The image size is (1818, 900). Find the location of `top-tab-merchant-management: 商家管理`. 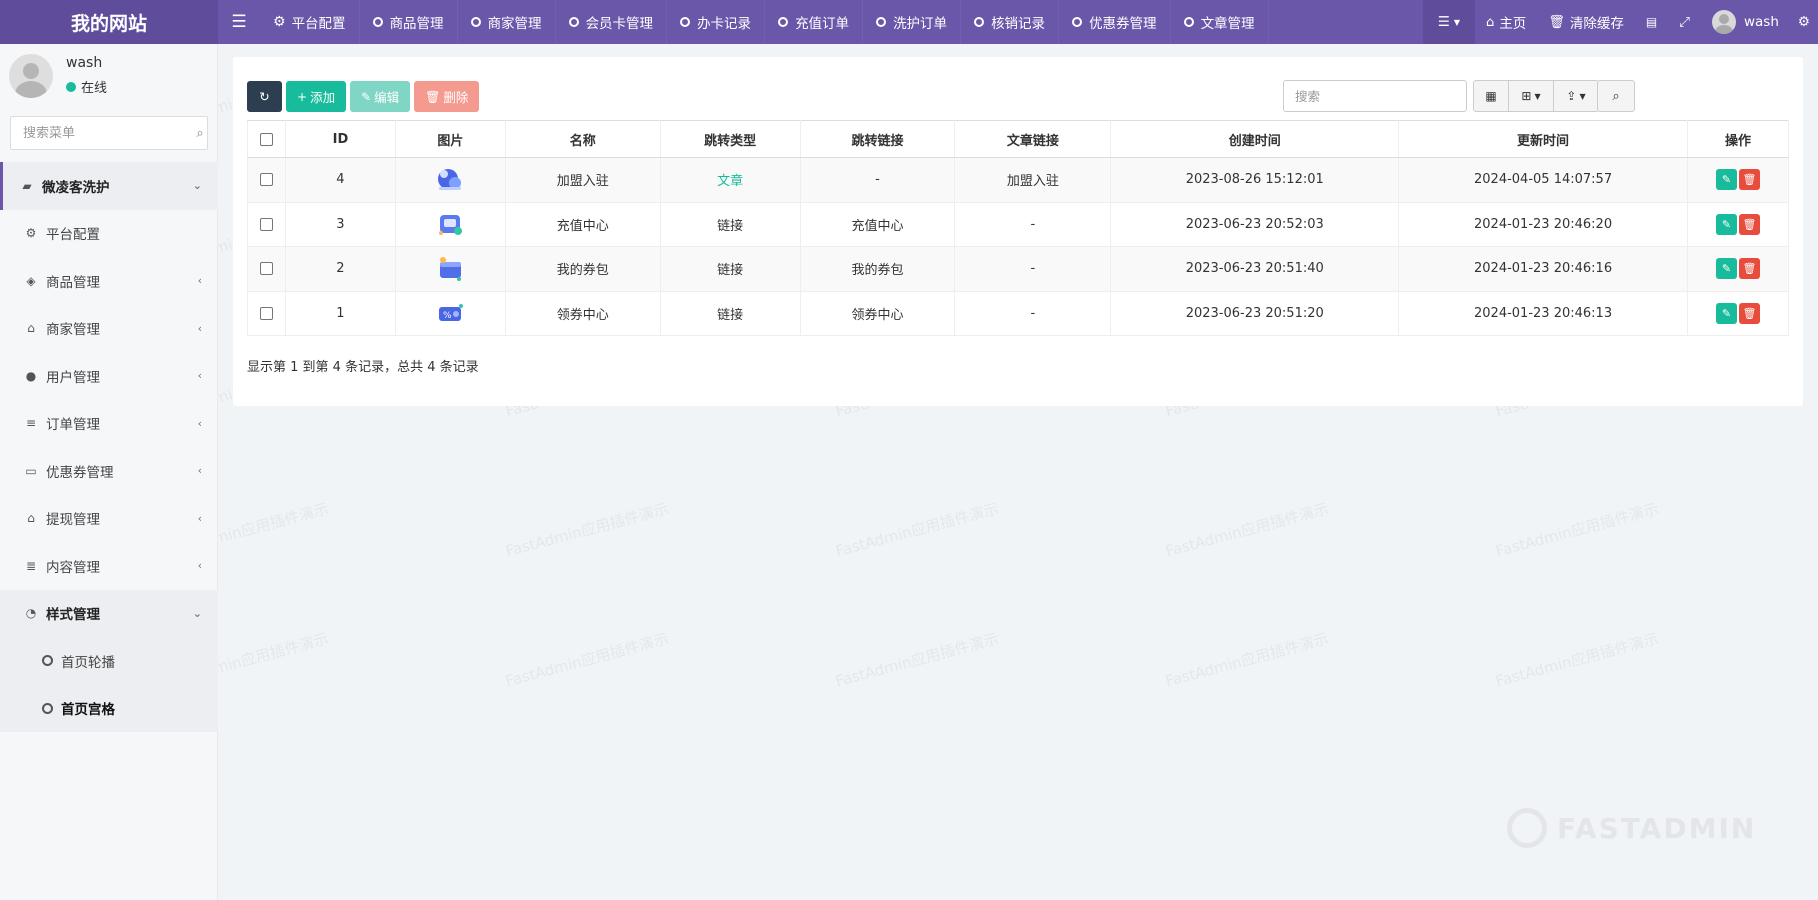

top-tab-merchant-management: 商家管理 is located at coordinates (507, 22).